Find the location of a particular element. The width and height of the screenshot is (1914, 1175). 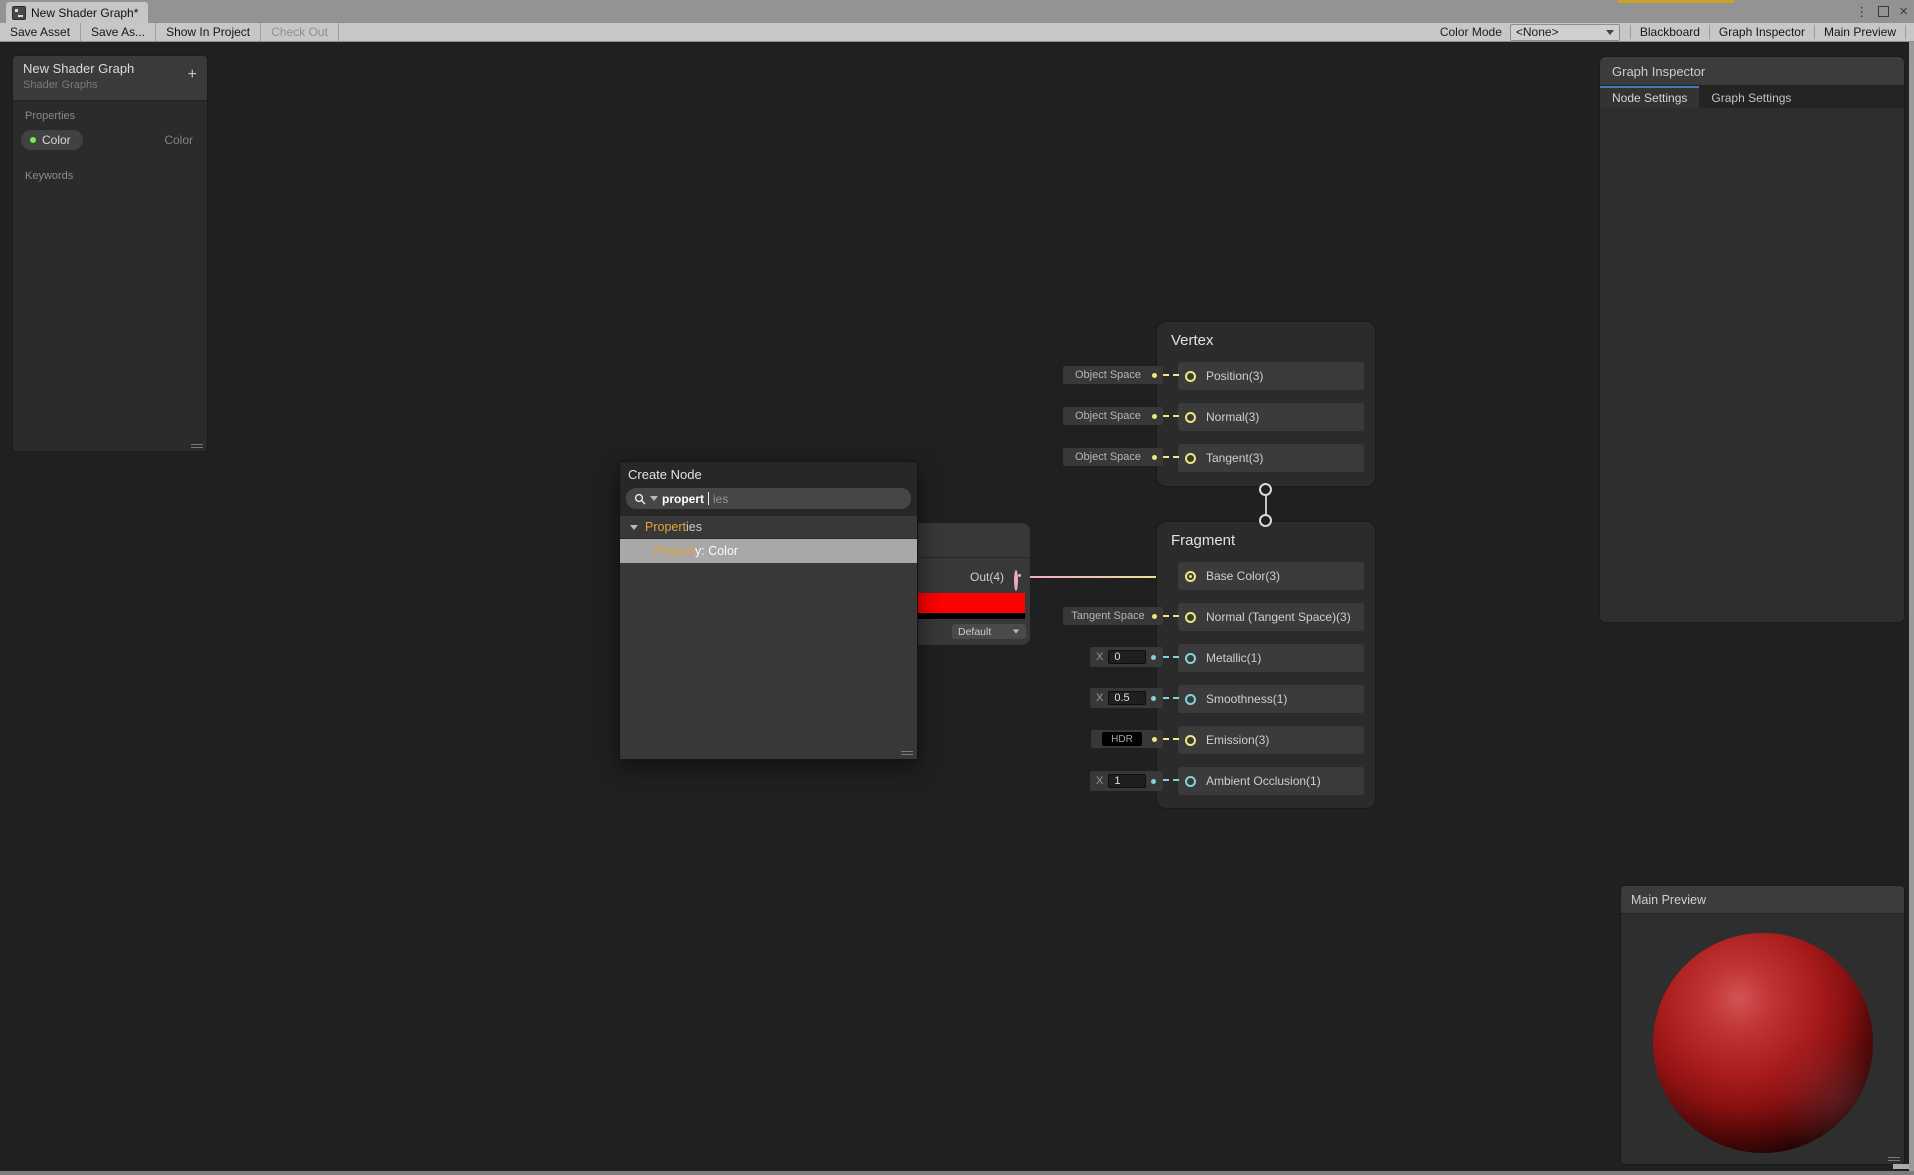

blackboard-resize-grip is located at coordinates (197, 446).